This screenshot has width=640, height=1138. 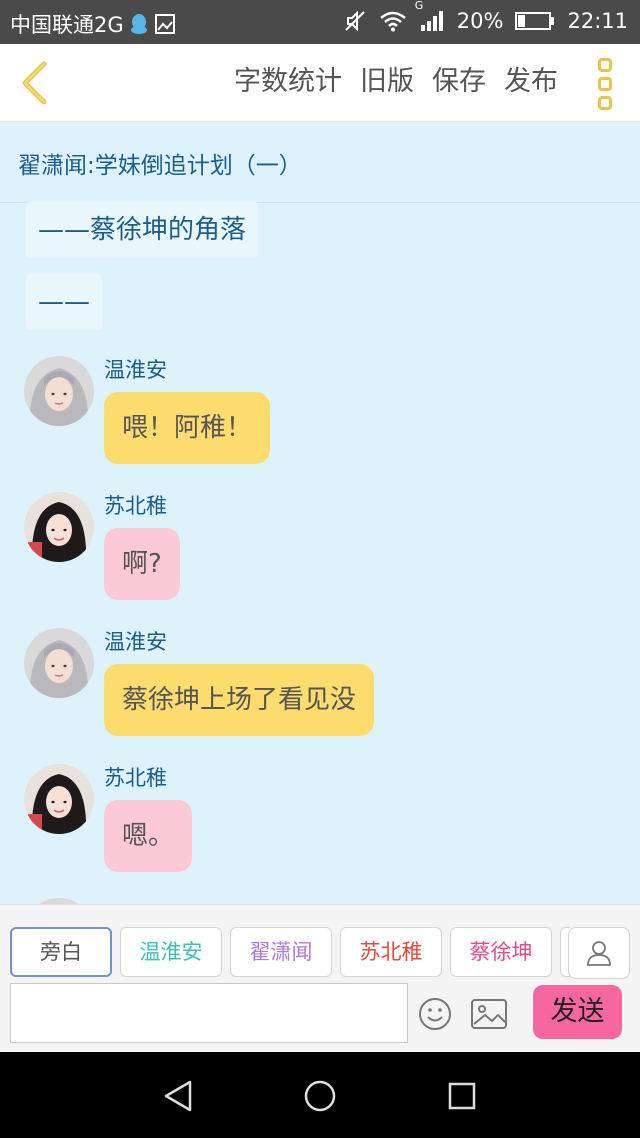 I want to click on save-button: 保存, so click(x=459, y=82).